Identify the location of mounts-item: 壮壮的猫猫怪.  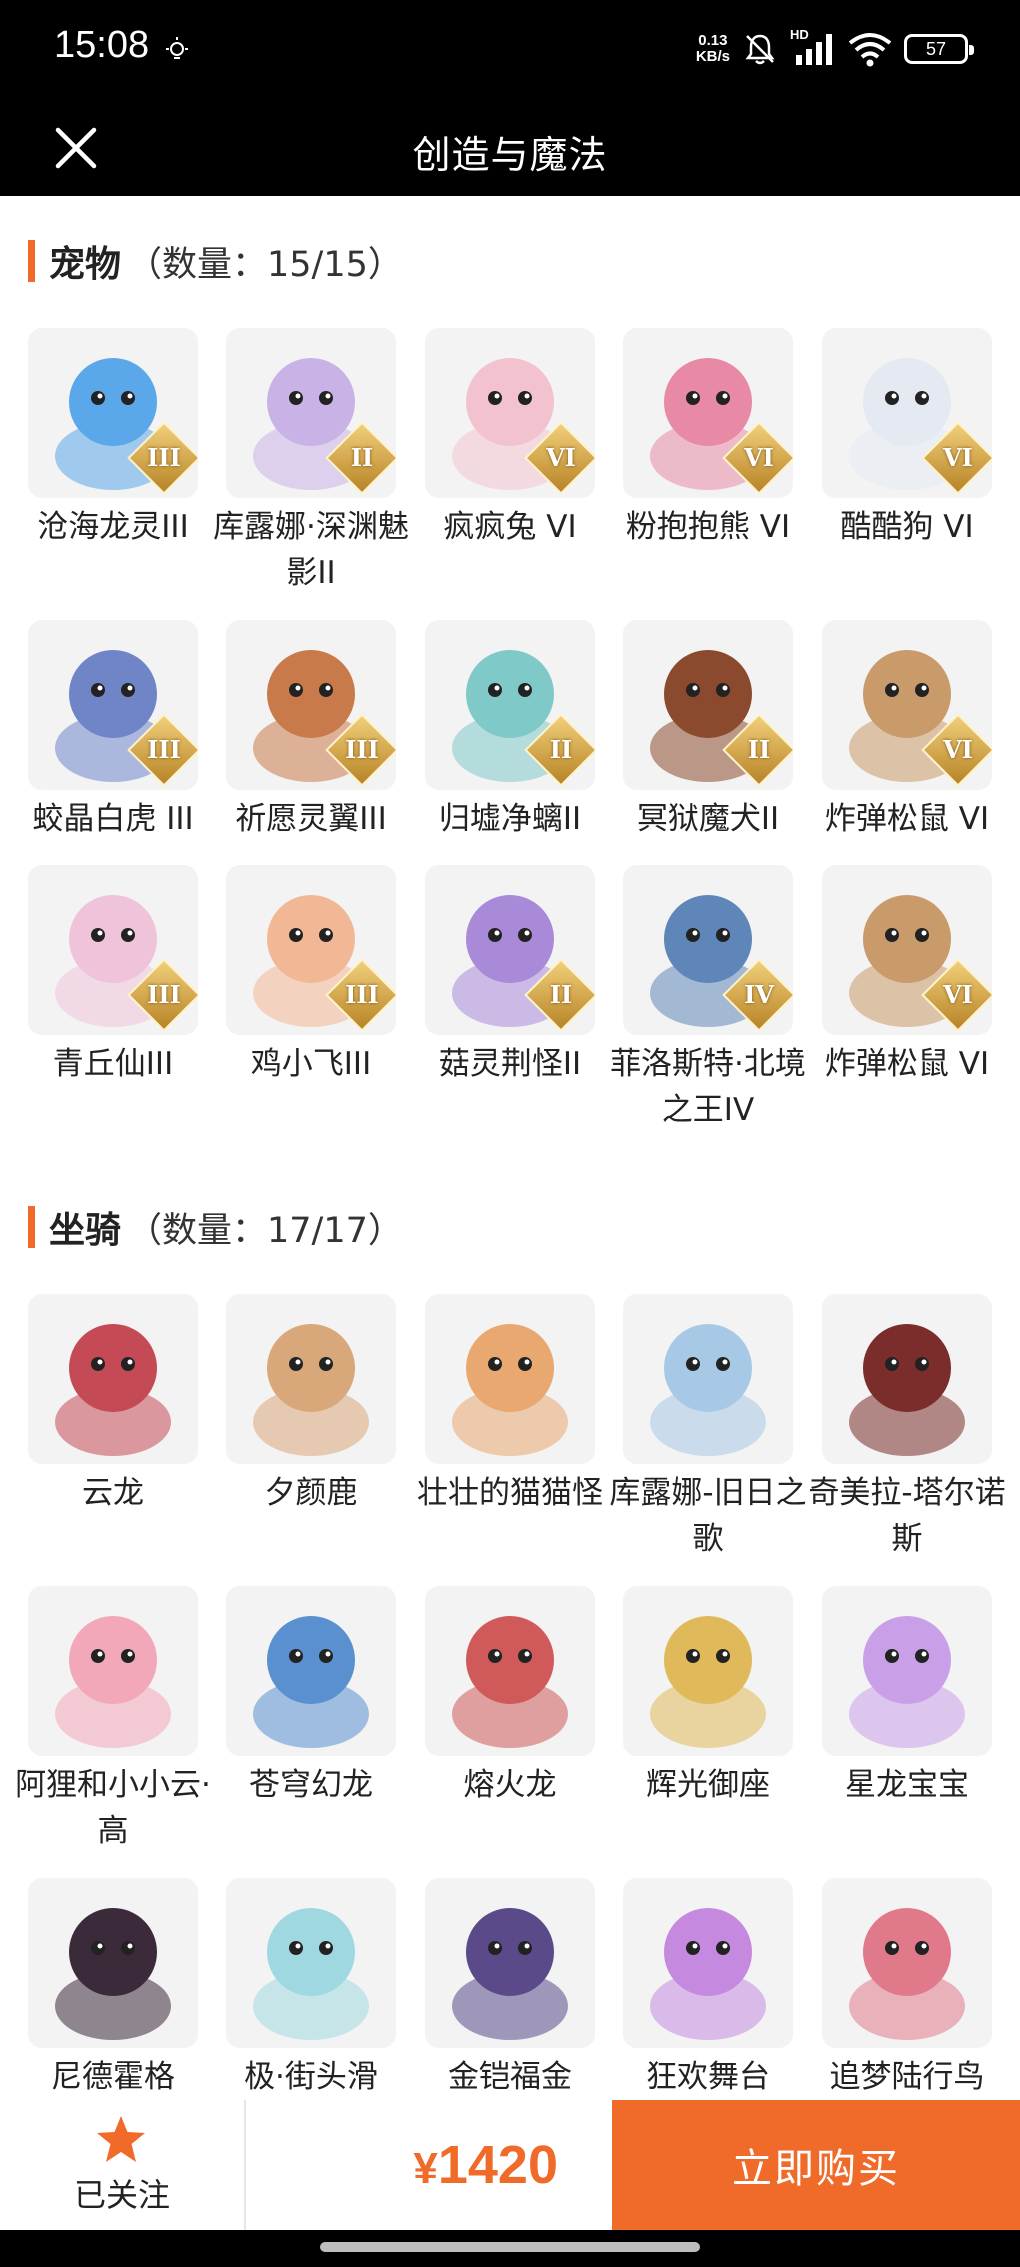
(510, 1405).